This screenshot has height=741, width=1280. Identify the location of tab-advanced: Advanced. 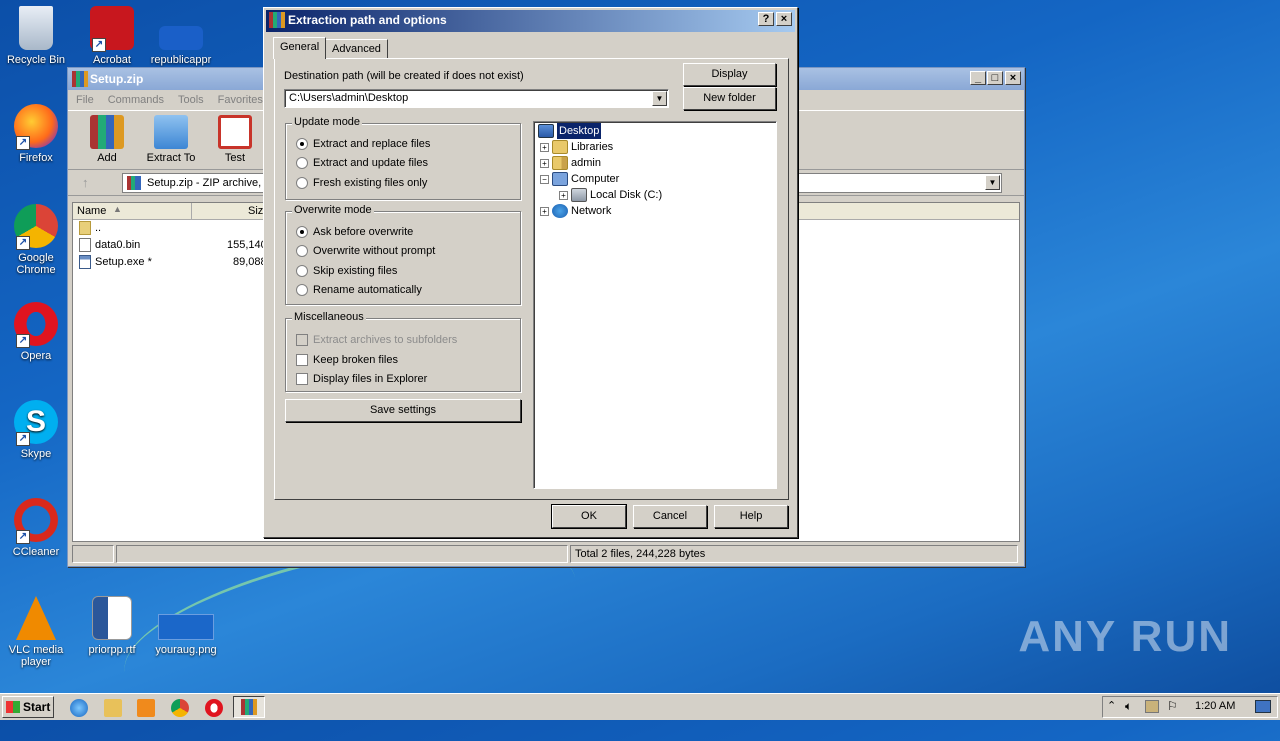
(356, 49).